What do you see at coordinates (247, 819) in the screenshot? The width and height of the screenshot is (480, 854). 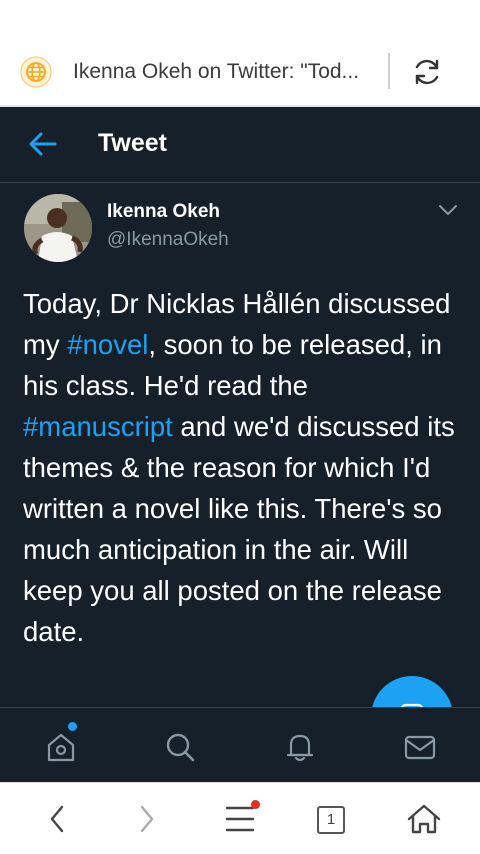 I see `browser-menu-button` at bounding box center [247, 819].